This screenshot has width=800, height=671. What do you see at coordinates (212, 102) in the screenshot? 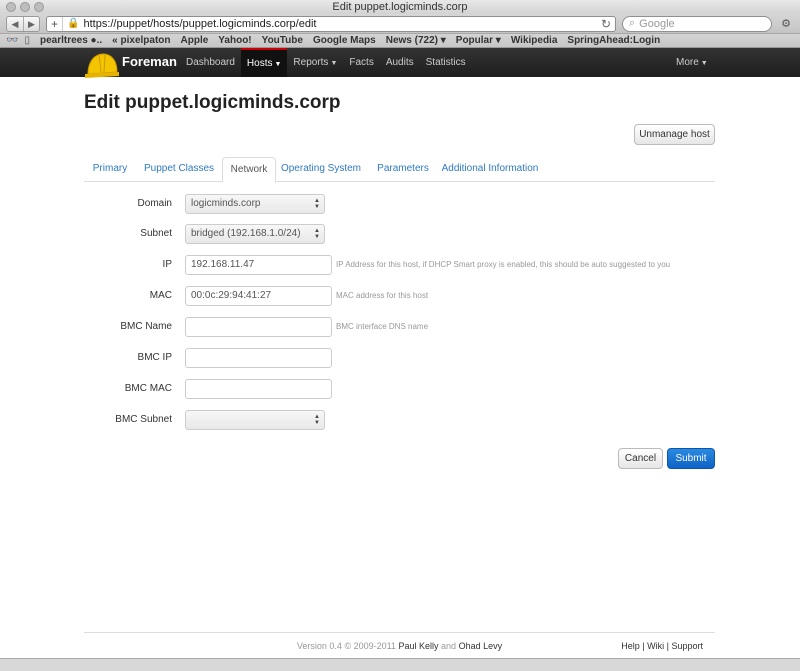
I see `page-title: Edit puppet.logicminds.corp` at bounding box center [212, 102].